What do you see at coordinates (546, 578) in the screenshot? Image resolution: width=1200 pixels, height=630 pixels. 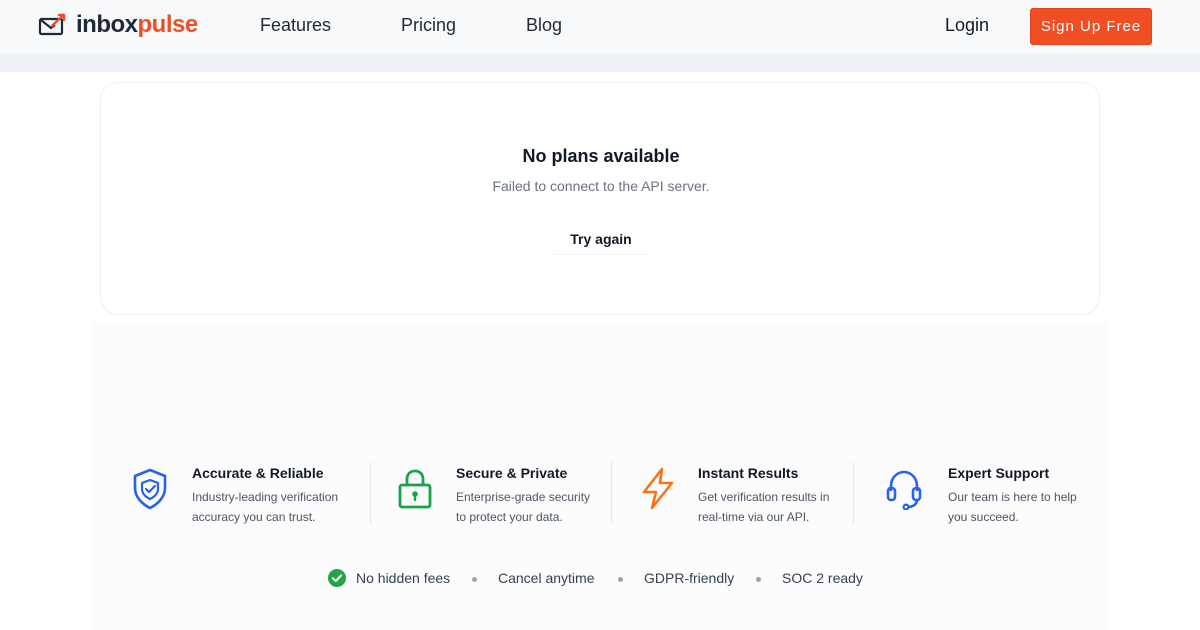 I see `perk-item: Cancel anytime` at bounding box center [546, 578].